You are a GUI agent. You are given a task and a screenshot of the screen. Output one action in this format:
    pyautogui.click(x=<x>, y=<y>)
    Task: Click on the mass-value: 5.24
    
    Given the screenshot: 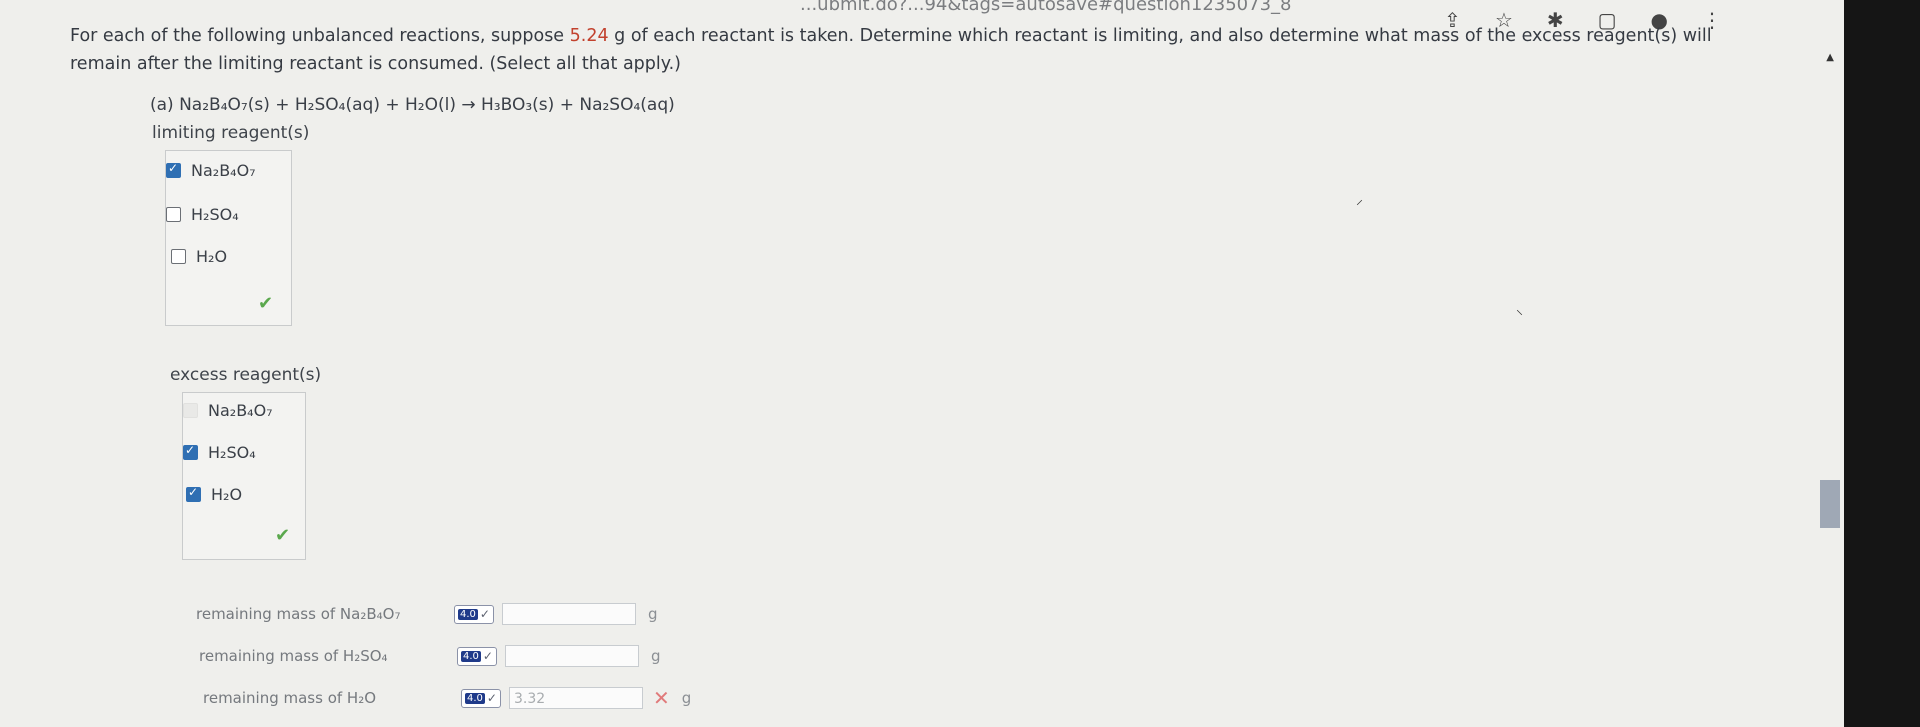 What is the action you would take?
    pyautogui.click(x=589, y=36)
    